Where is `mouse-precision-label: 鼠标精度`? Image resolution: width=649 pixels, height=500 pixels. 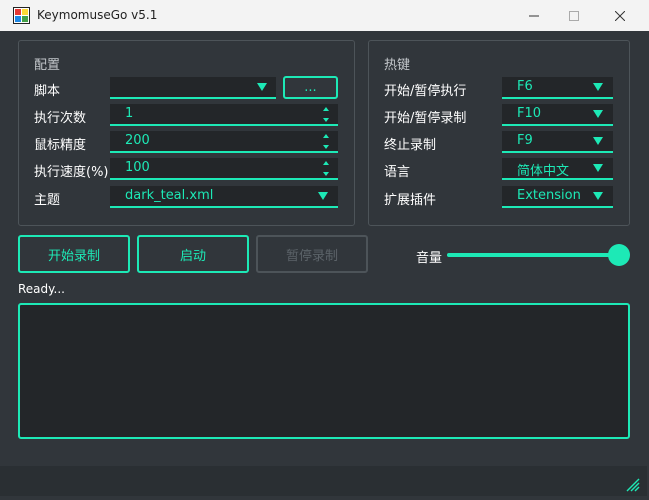 mouse-precision-label: 鼠标精度 is located at coordinates (60, 145).